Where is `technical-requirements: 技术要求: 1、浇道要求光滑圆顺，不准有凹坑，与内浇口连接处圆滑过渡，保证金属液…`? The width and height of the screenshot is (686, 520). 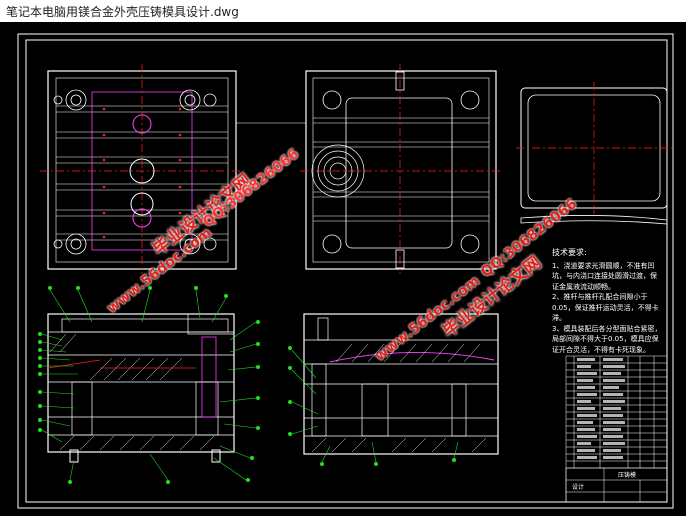 technical-requirements: 技术要求: 1、浇道要求光滑圆顺，不准有凹坑，与内浇口连接处圆滑过渡，保证金属液… is located at coordinates (607, 301).